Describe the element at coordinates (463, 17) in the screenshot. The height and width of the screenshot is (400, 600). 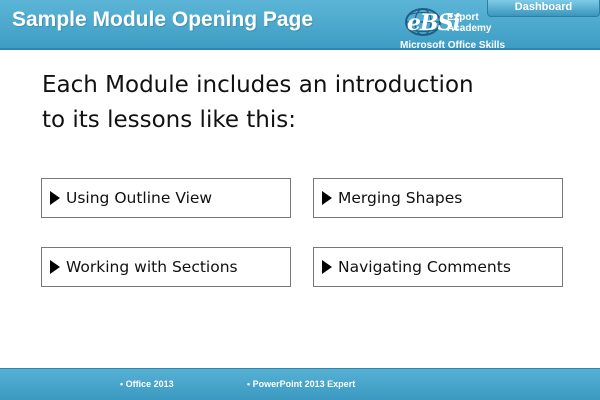
I see `logo-line-1: Export` at that location.